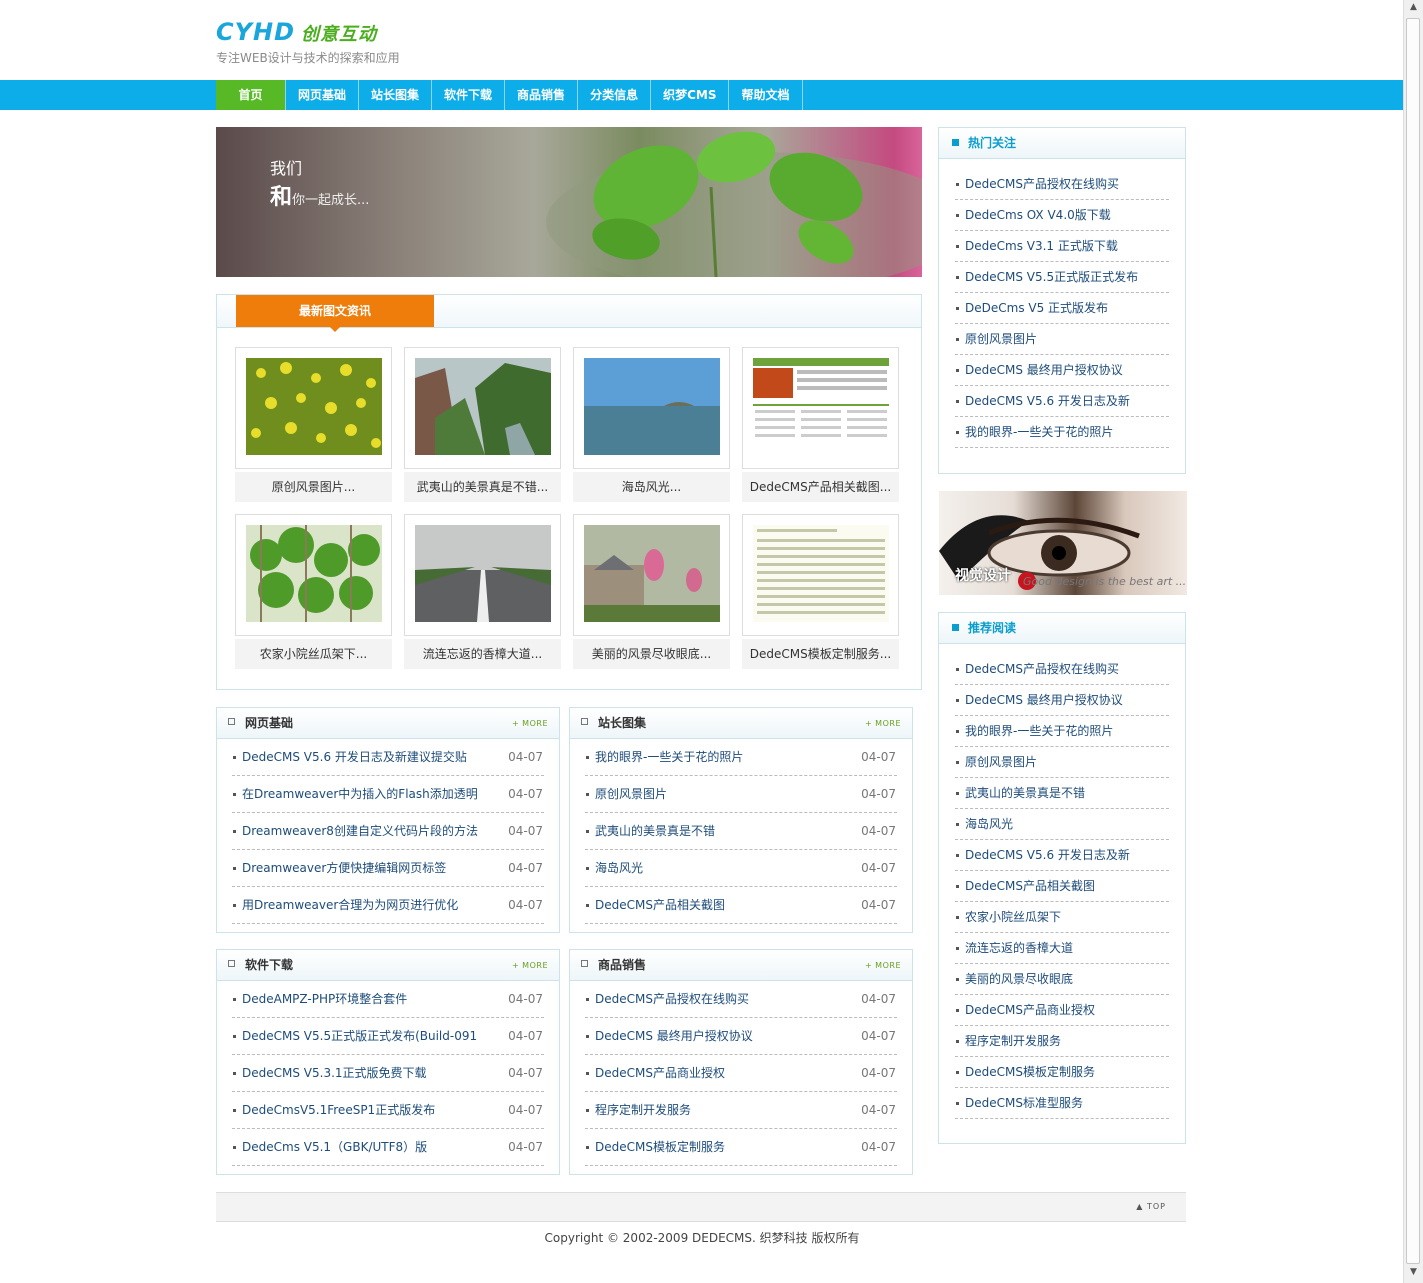 Image resolution: width=1423 pixels, height=1283 pixels. Describe the element at coordinates (1013, 917) in the screenshot. I see `recommend-item-link: 农家小院丝瓜架下` at that location.